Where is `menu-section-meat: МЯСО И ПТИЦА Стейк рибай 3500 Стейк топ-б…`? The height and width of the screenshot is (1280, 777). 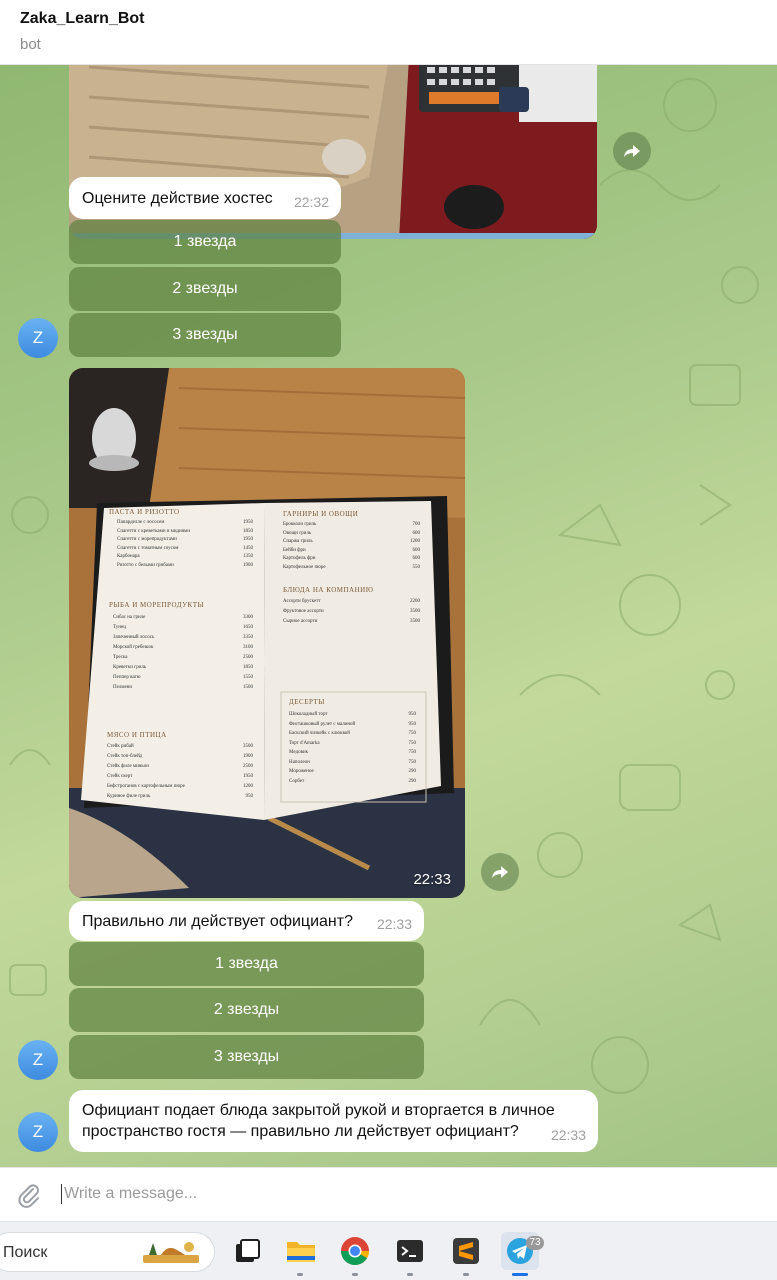
menu-section-meat: МЯСО И ПТИЦА Стейк рибай 3500 Стейк топ-б… is located at coordinates (180, 765).